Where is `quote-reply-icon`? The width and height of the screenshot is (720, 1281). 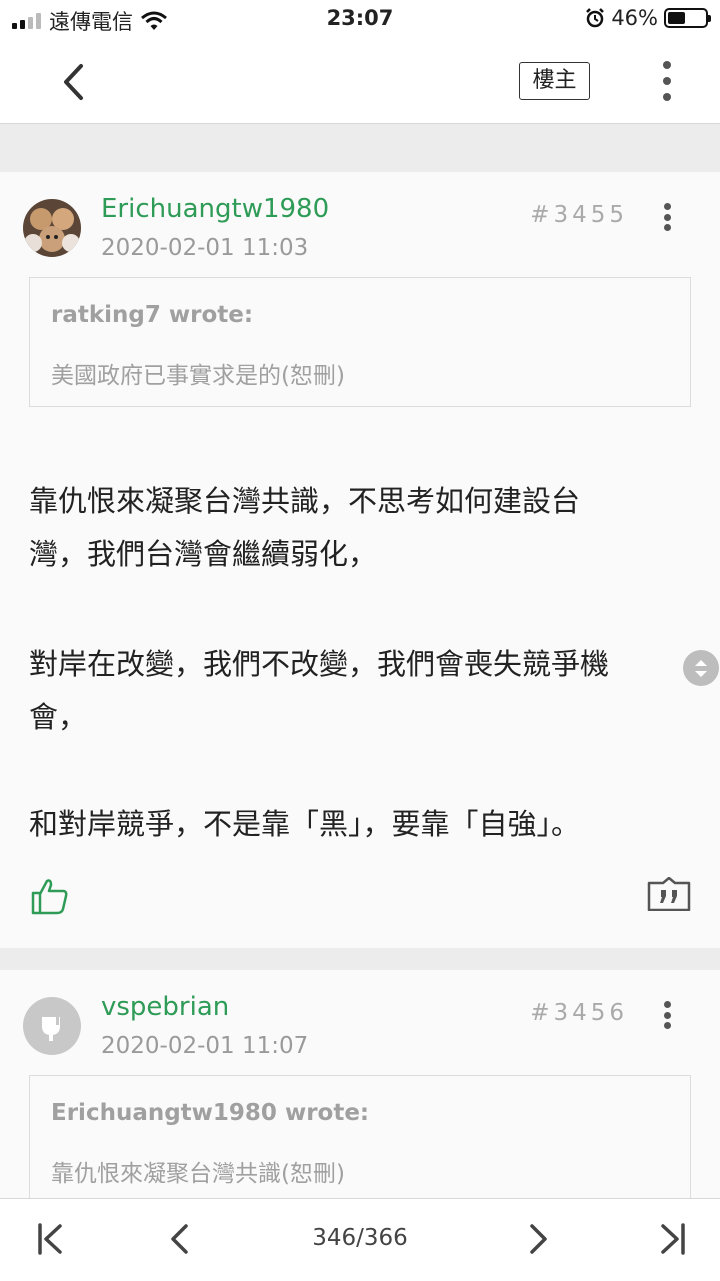
quote-reply-icon is located at coordinates (669, 894).